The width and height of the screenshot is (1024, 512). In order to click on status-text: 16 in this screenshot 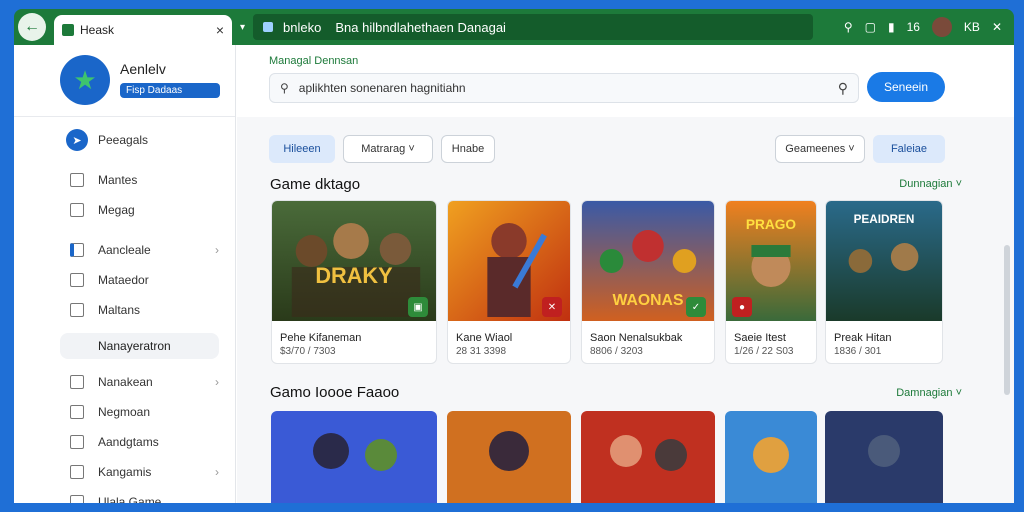, I will do `click(913, 27)`.